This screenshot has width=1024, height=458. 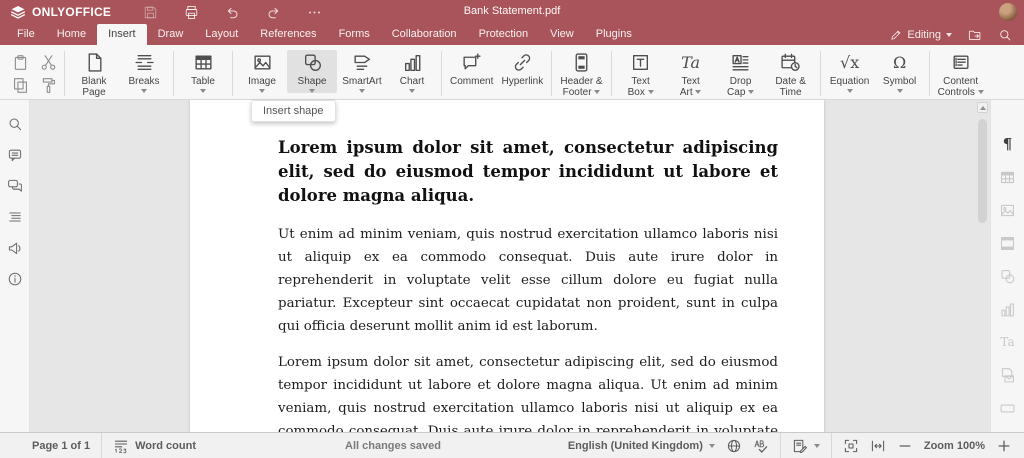 What do you see at coordinates (262, 62) in the screenshot?
I see `image-icon` at bounding box center [262, 62].